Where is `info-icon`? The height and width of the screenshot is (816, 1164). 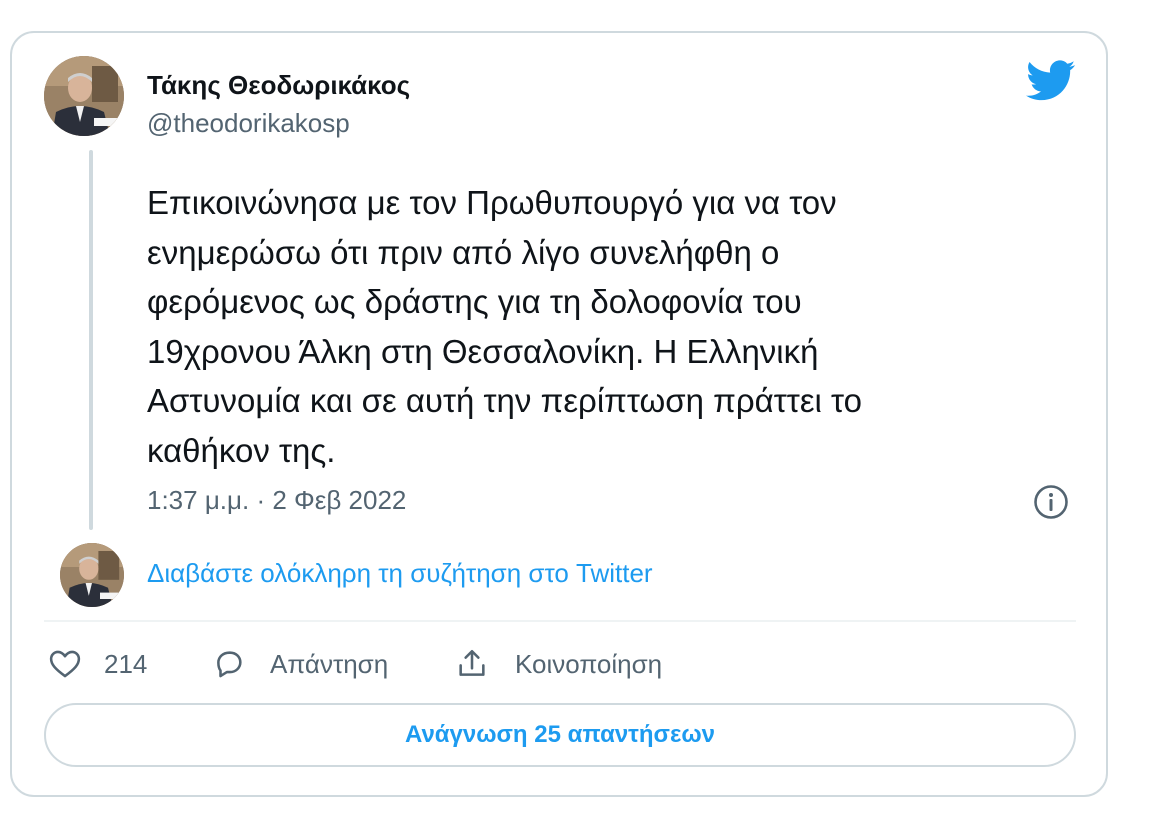
info-icon is located at coordinates (1051, 502).